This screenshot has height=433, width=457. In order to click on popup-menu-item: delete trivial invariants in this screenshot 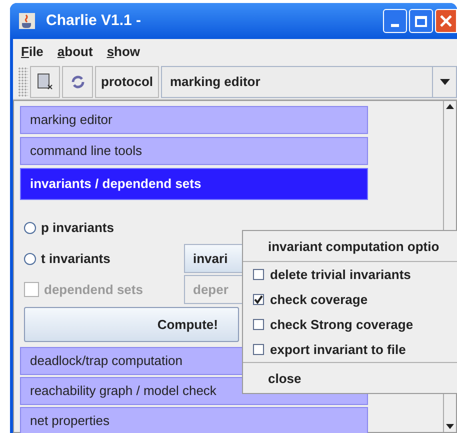, I will do `click(350, 274)`.